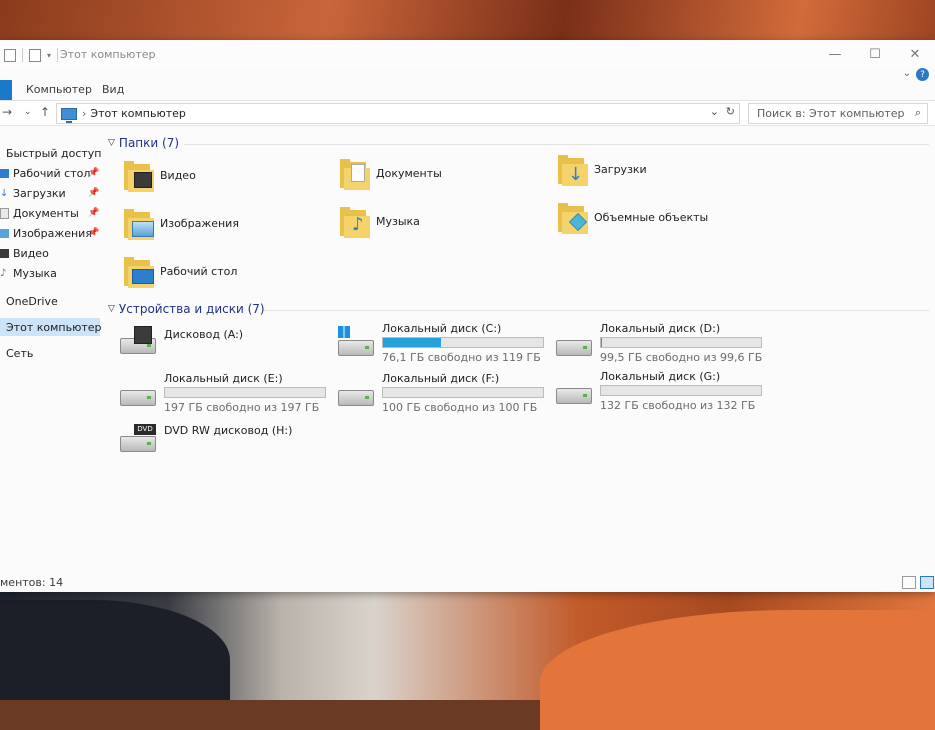 This screenshot has width=935, height=730. I want to click on nav-item-downloads: ↓ Загрузки 📌, so click(33, 193).